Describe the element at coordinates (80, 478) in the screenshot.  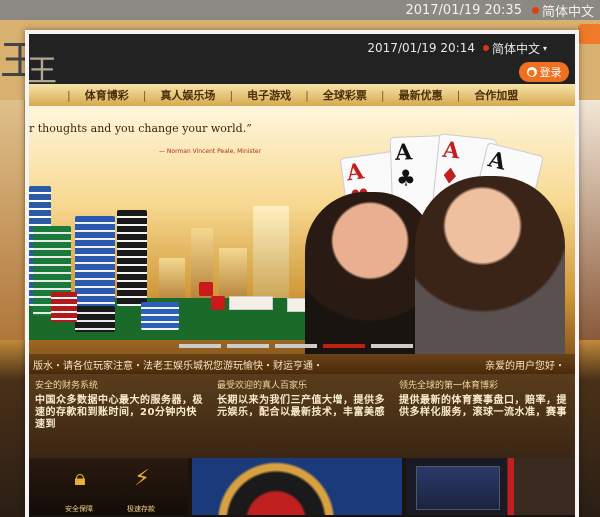
I see `lock-icon: 🔒︎` at that location.